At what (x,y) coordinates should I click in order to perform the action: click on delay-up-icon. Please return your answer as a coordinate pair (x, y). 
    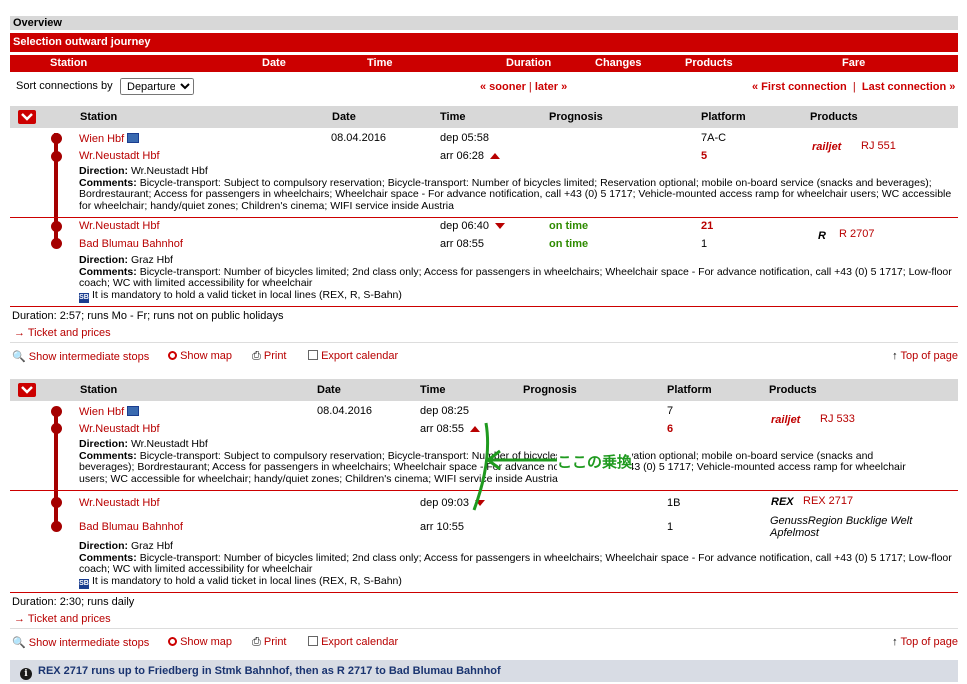
    Looking at the image, I should click on (495, 156).